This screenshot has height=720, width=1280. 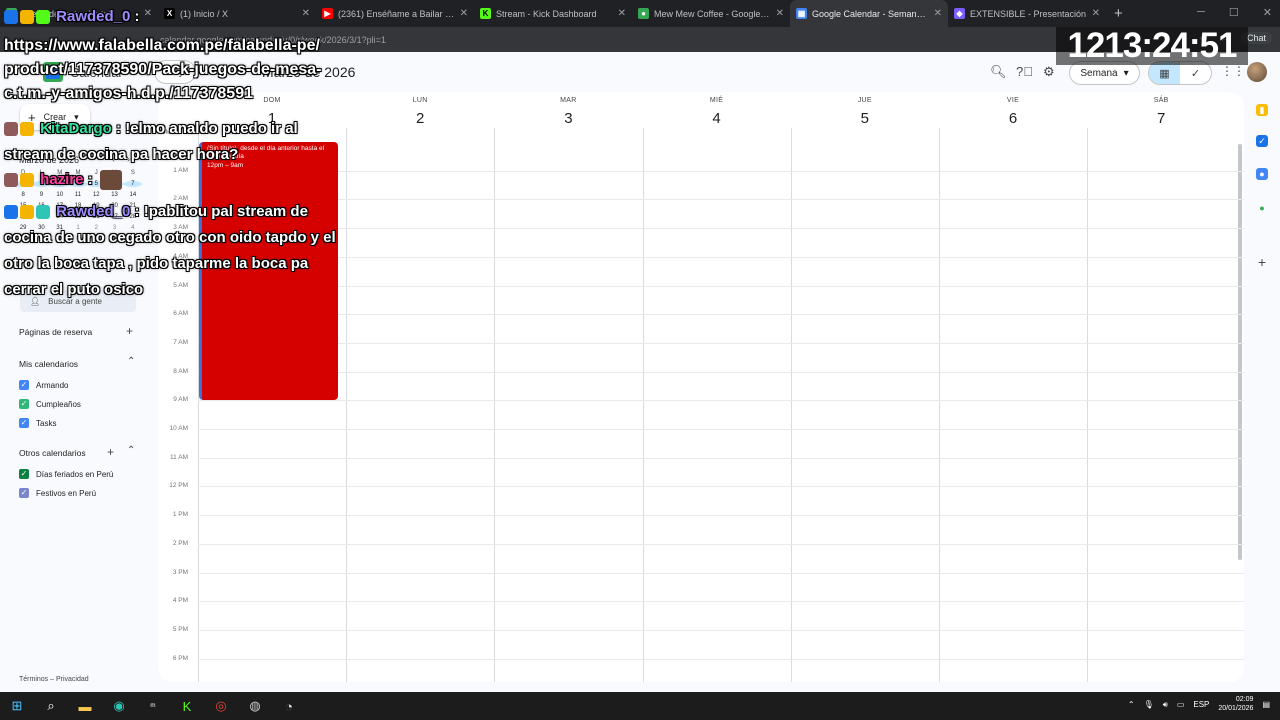 I want to click on day-header: VIE 6, so click(x=1013, y=112).